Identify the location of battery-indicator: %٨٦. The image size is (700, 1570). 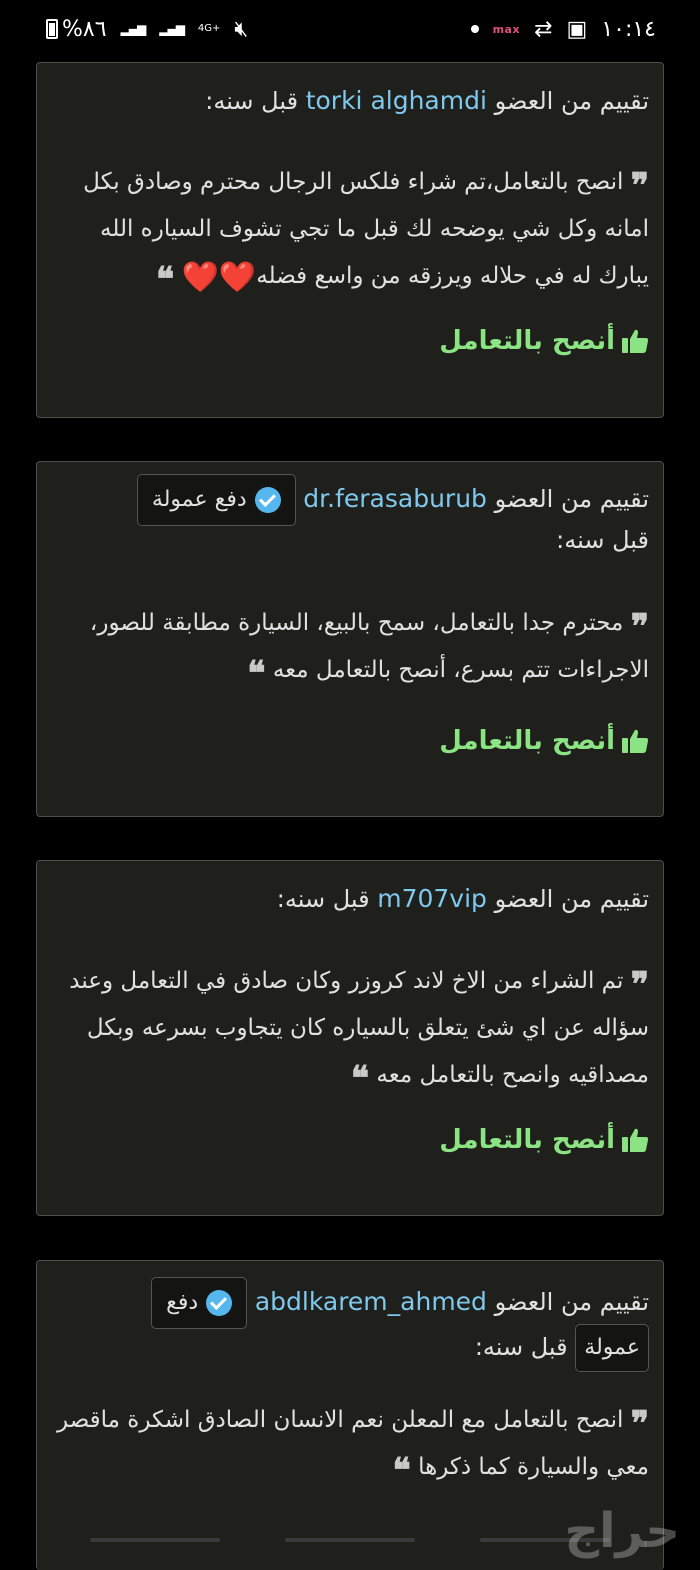
(76, 29).